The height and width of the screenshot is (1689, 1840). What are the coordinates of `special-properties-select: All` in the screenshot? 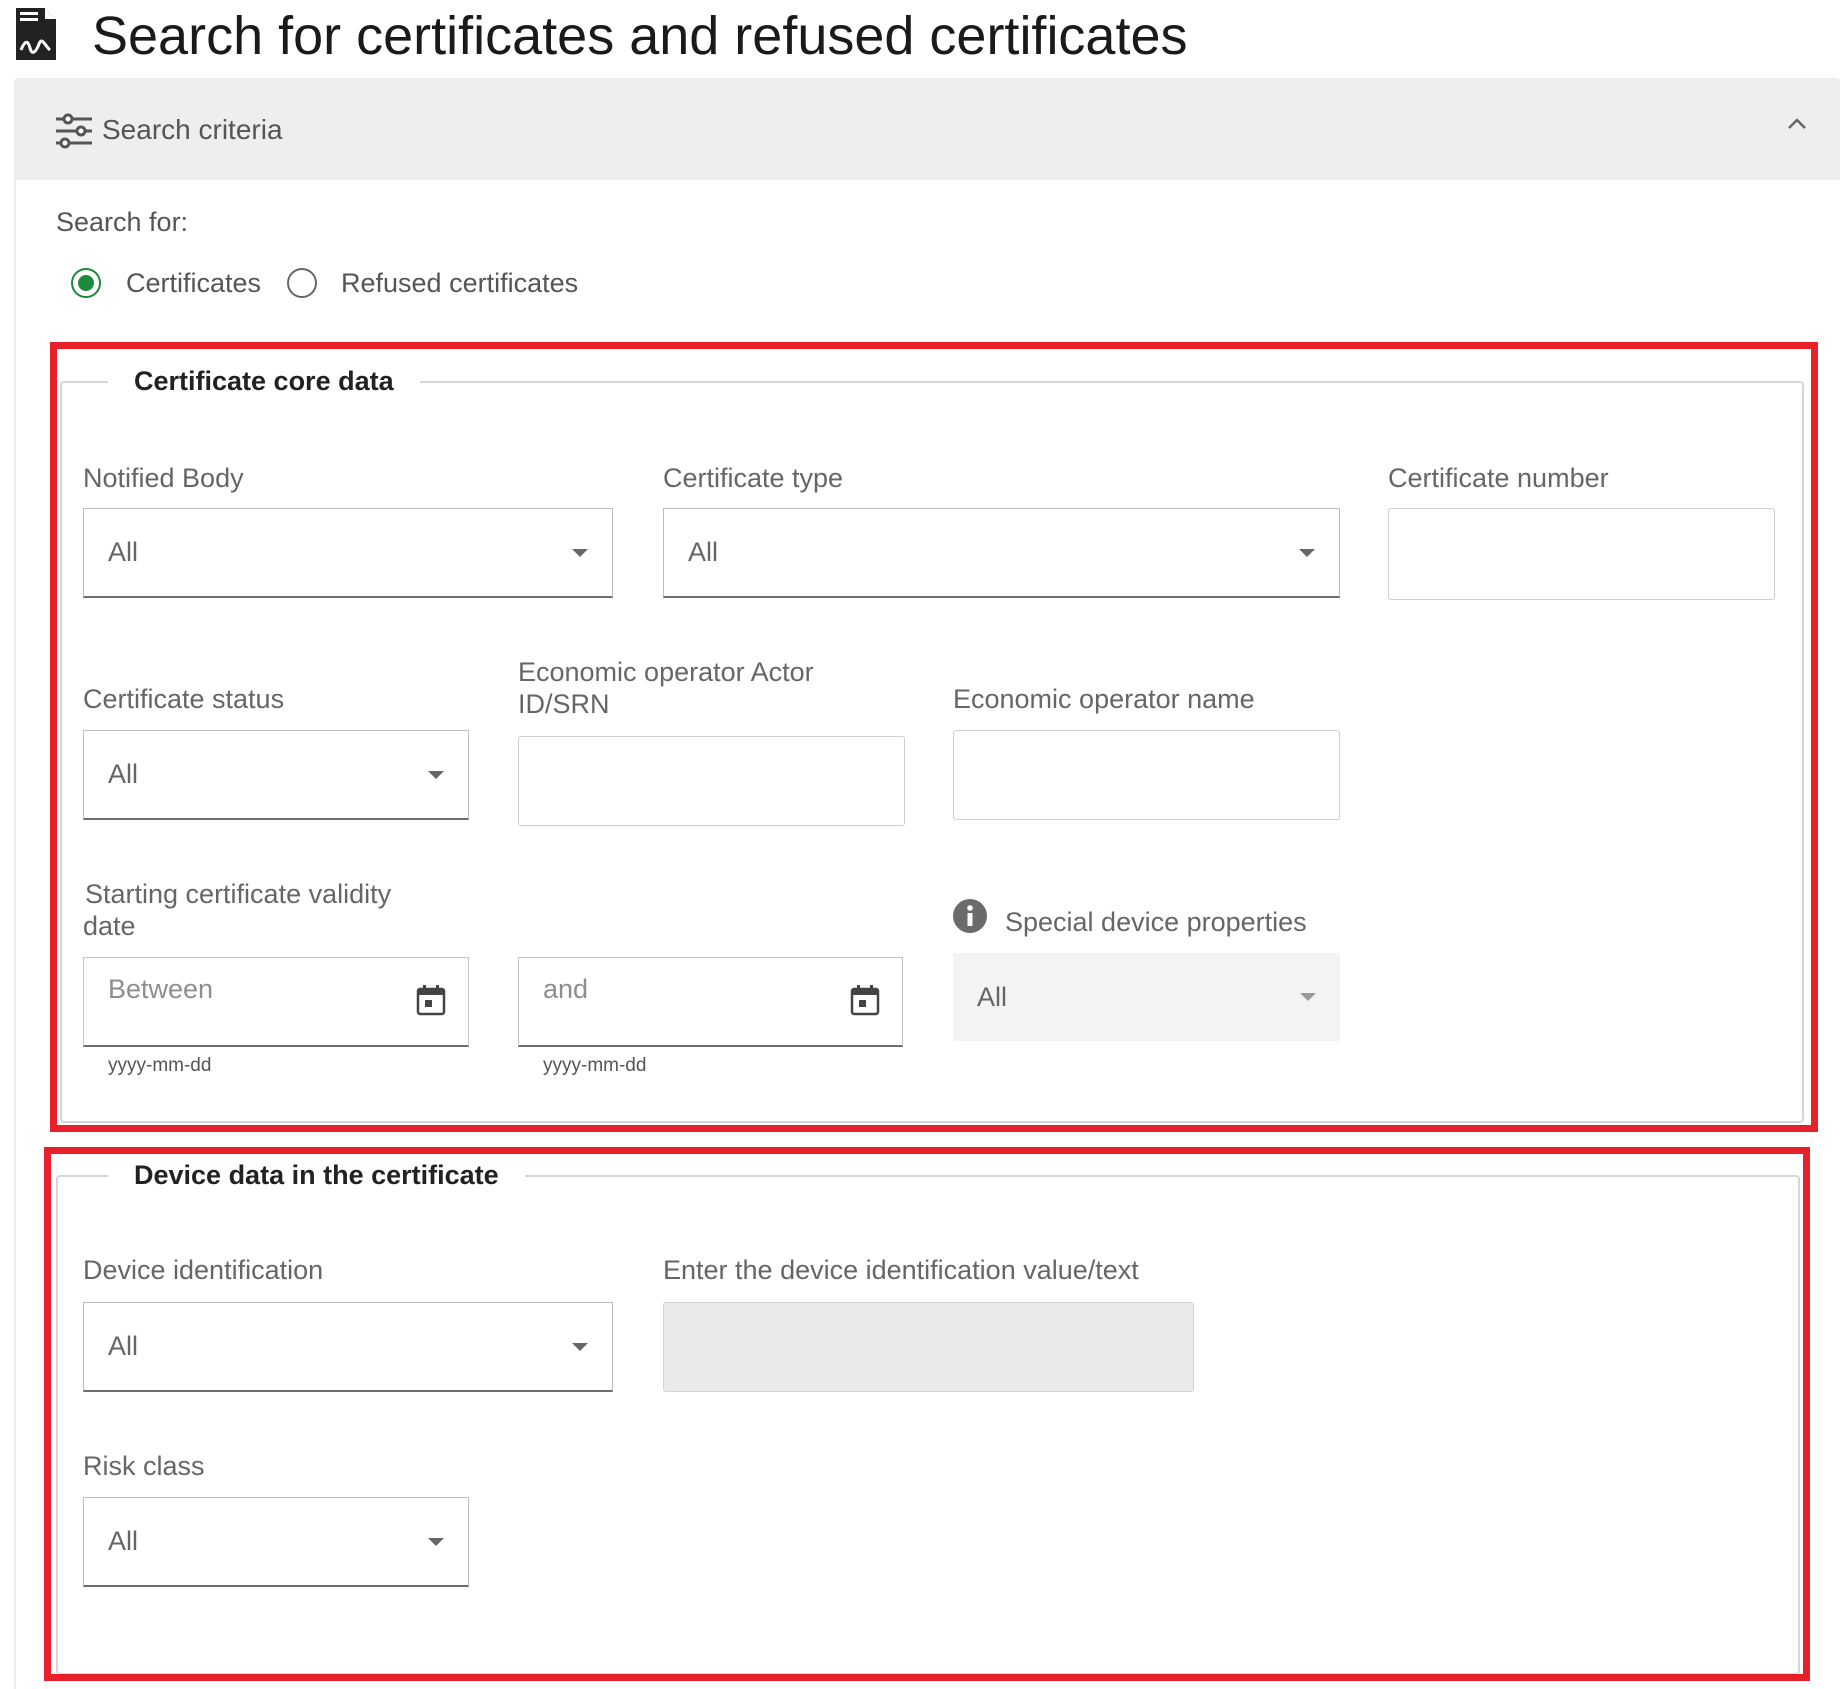 It's located at (1146, 997).